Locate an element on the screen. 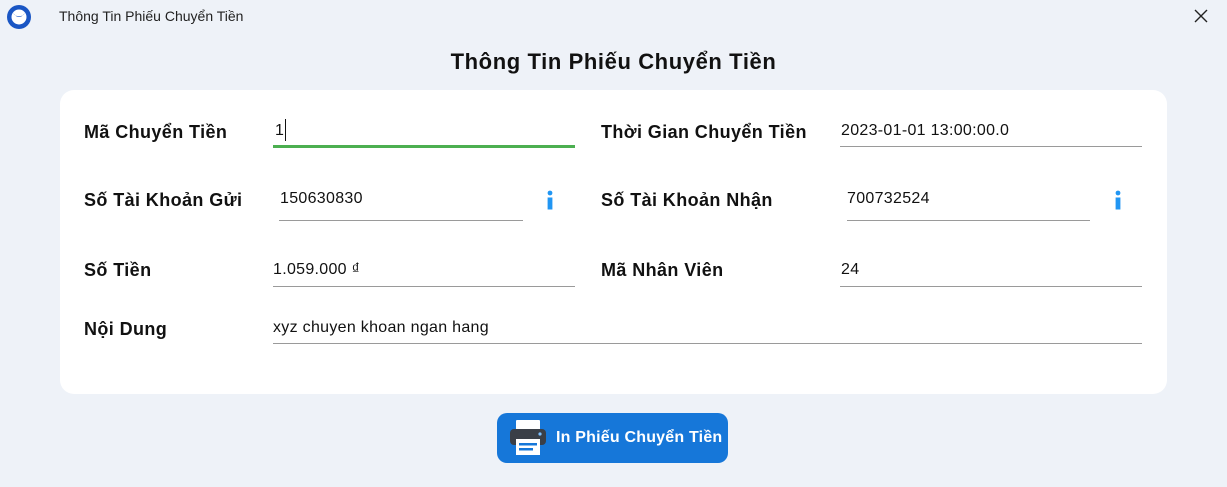  close-icon is located at coordinates (1201, 16).